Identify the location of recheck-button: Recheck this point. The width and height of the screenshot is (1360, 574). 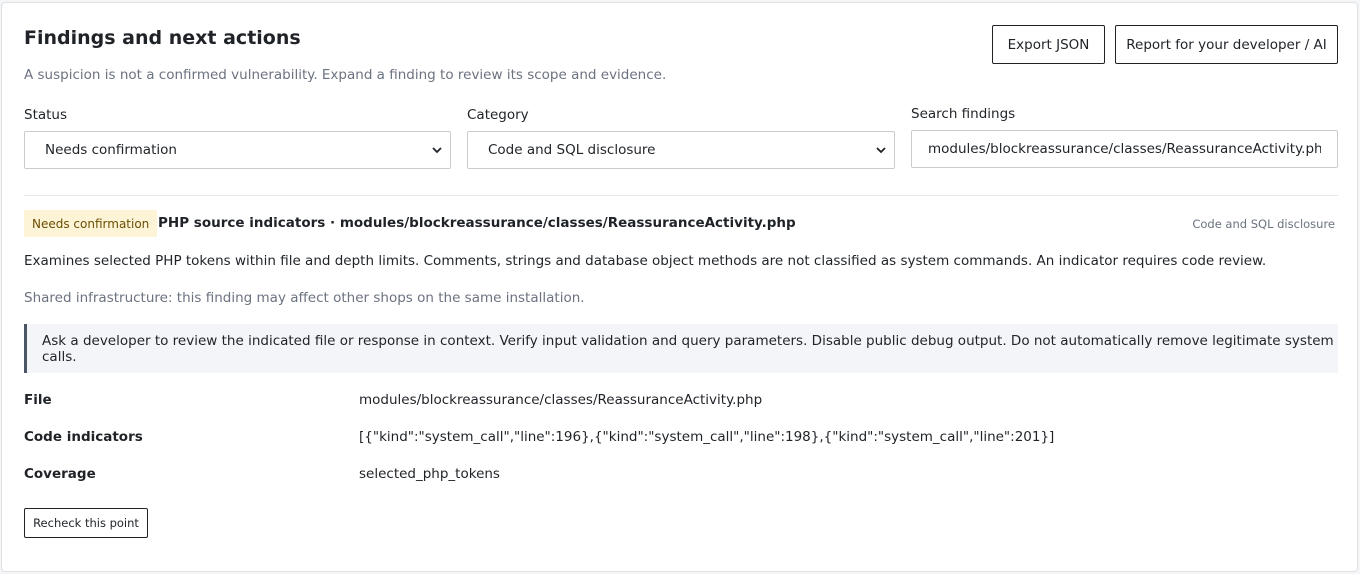
(86, 523).